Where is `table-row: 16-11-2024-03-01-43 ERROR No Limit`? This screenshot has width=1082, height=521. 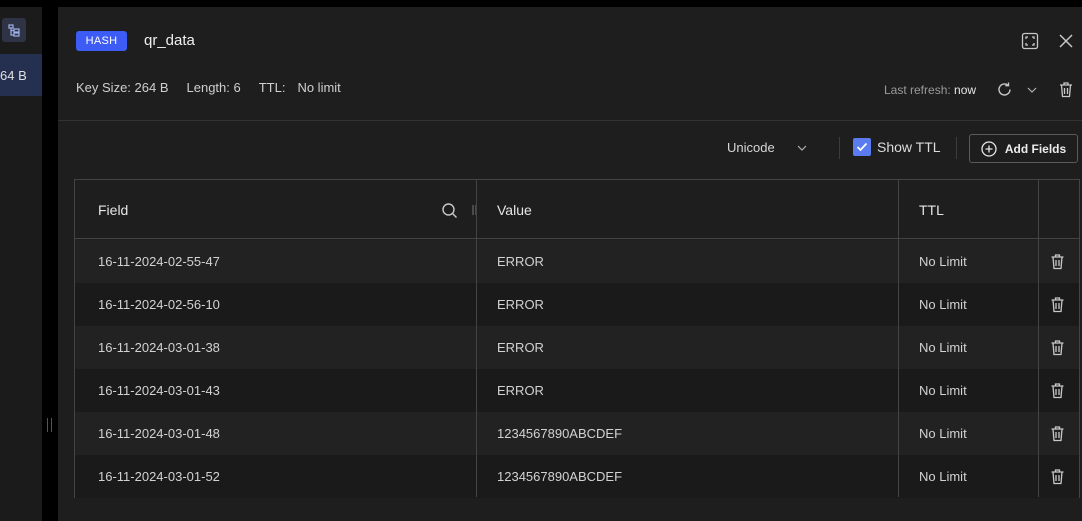 table-row: 16-11-2024-03-01-43 ERROR No Limit is located at coordinates (577, 390).